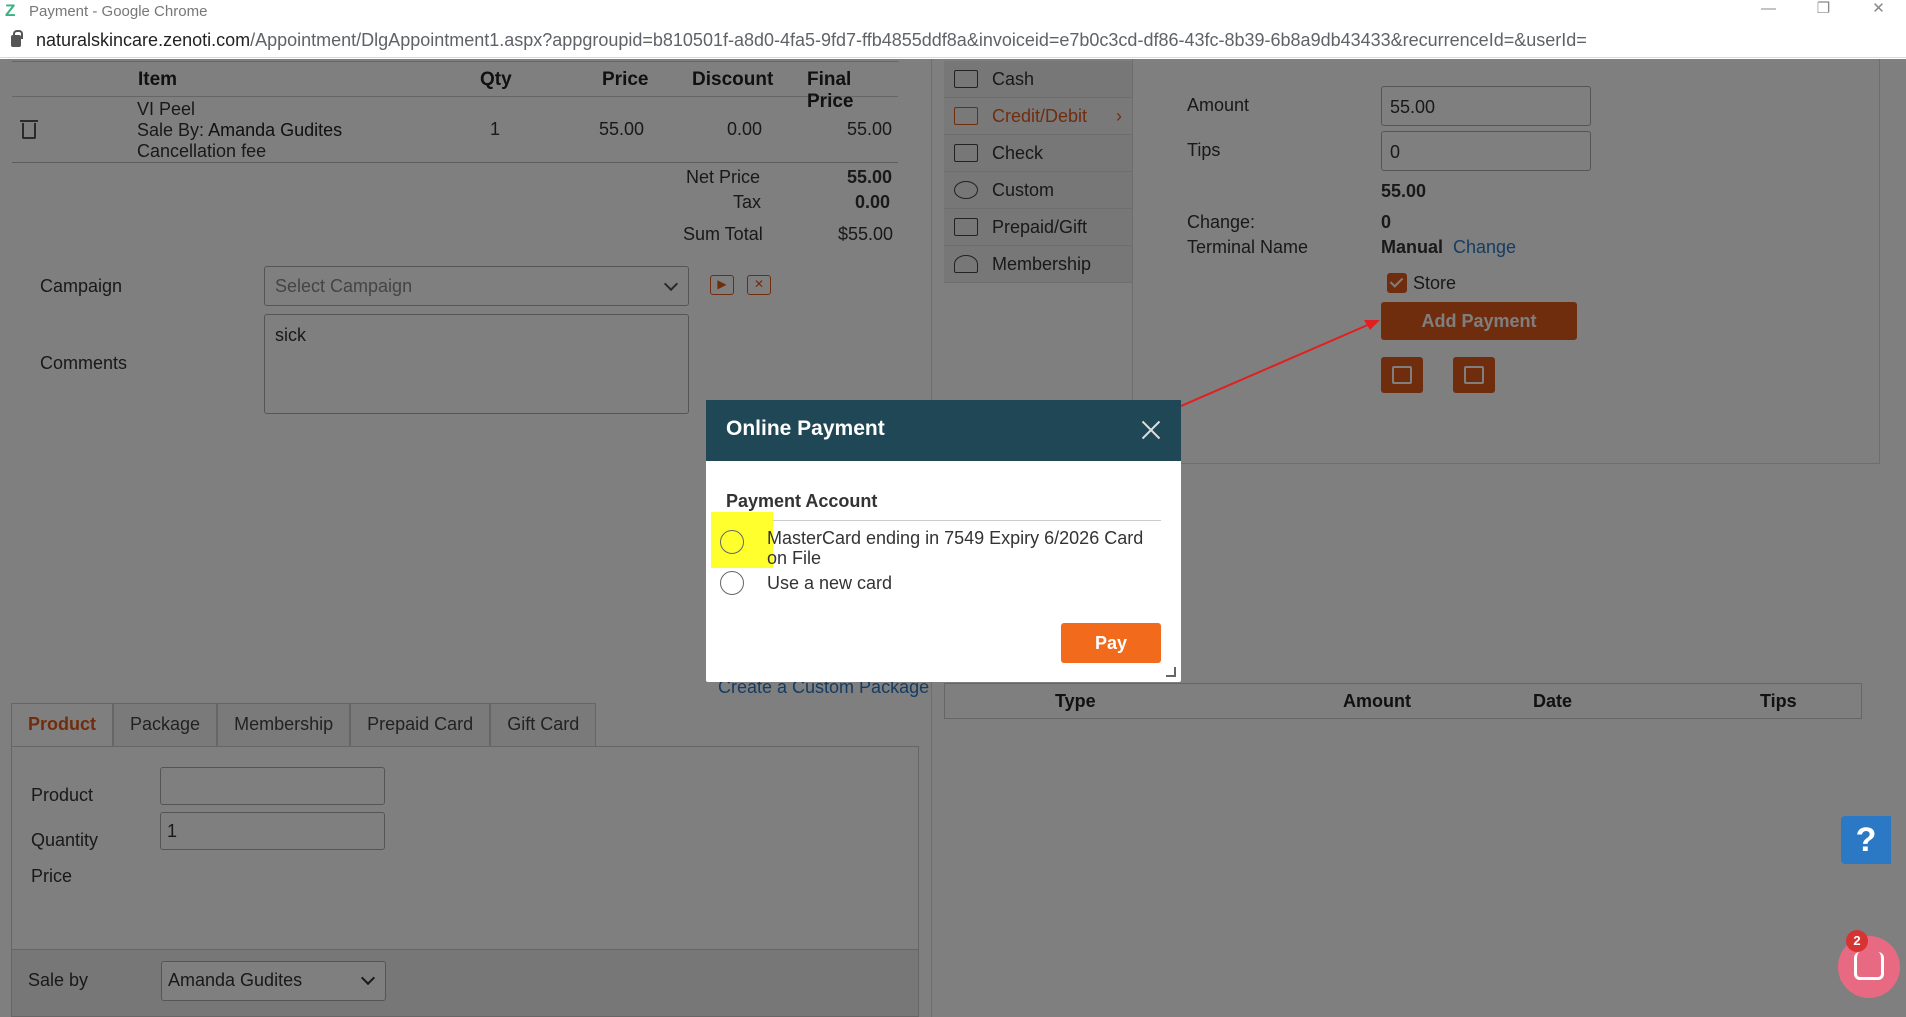 This screenshot has width=1906, height=1017. What do you see at coordinates (1866, 840) in the screenshot?
I see `help-button: ?` at bounding box center [1866, 840].